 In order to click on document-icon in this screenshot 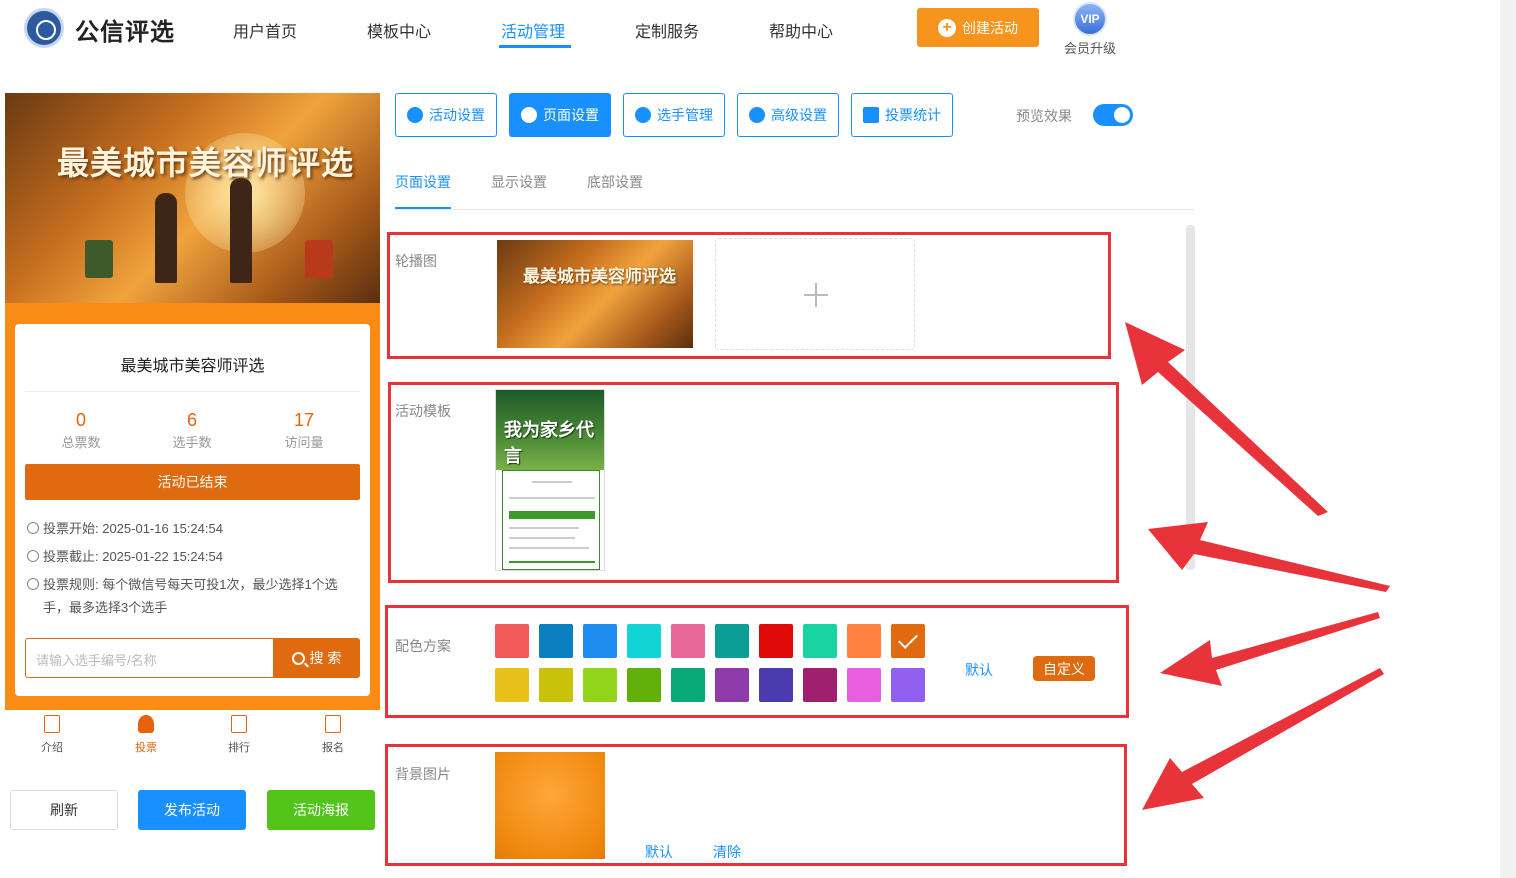, I will do `click(52, 724)`.